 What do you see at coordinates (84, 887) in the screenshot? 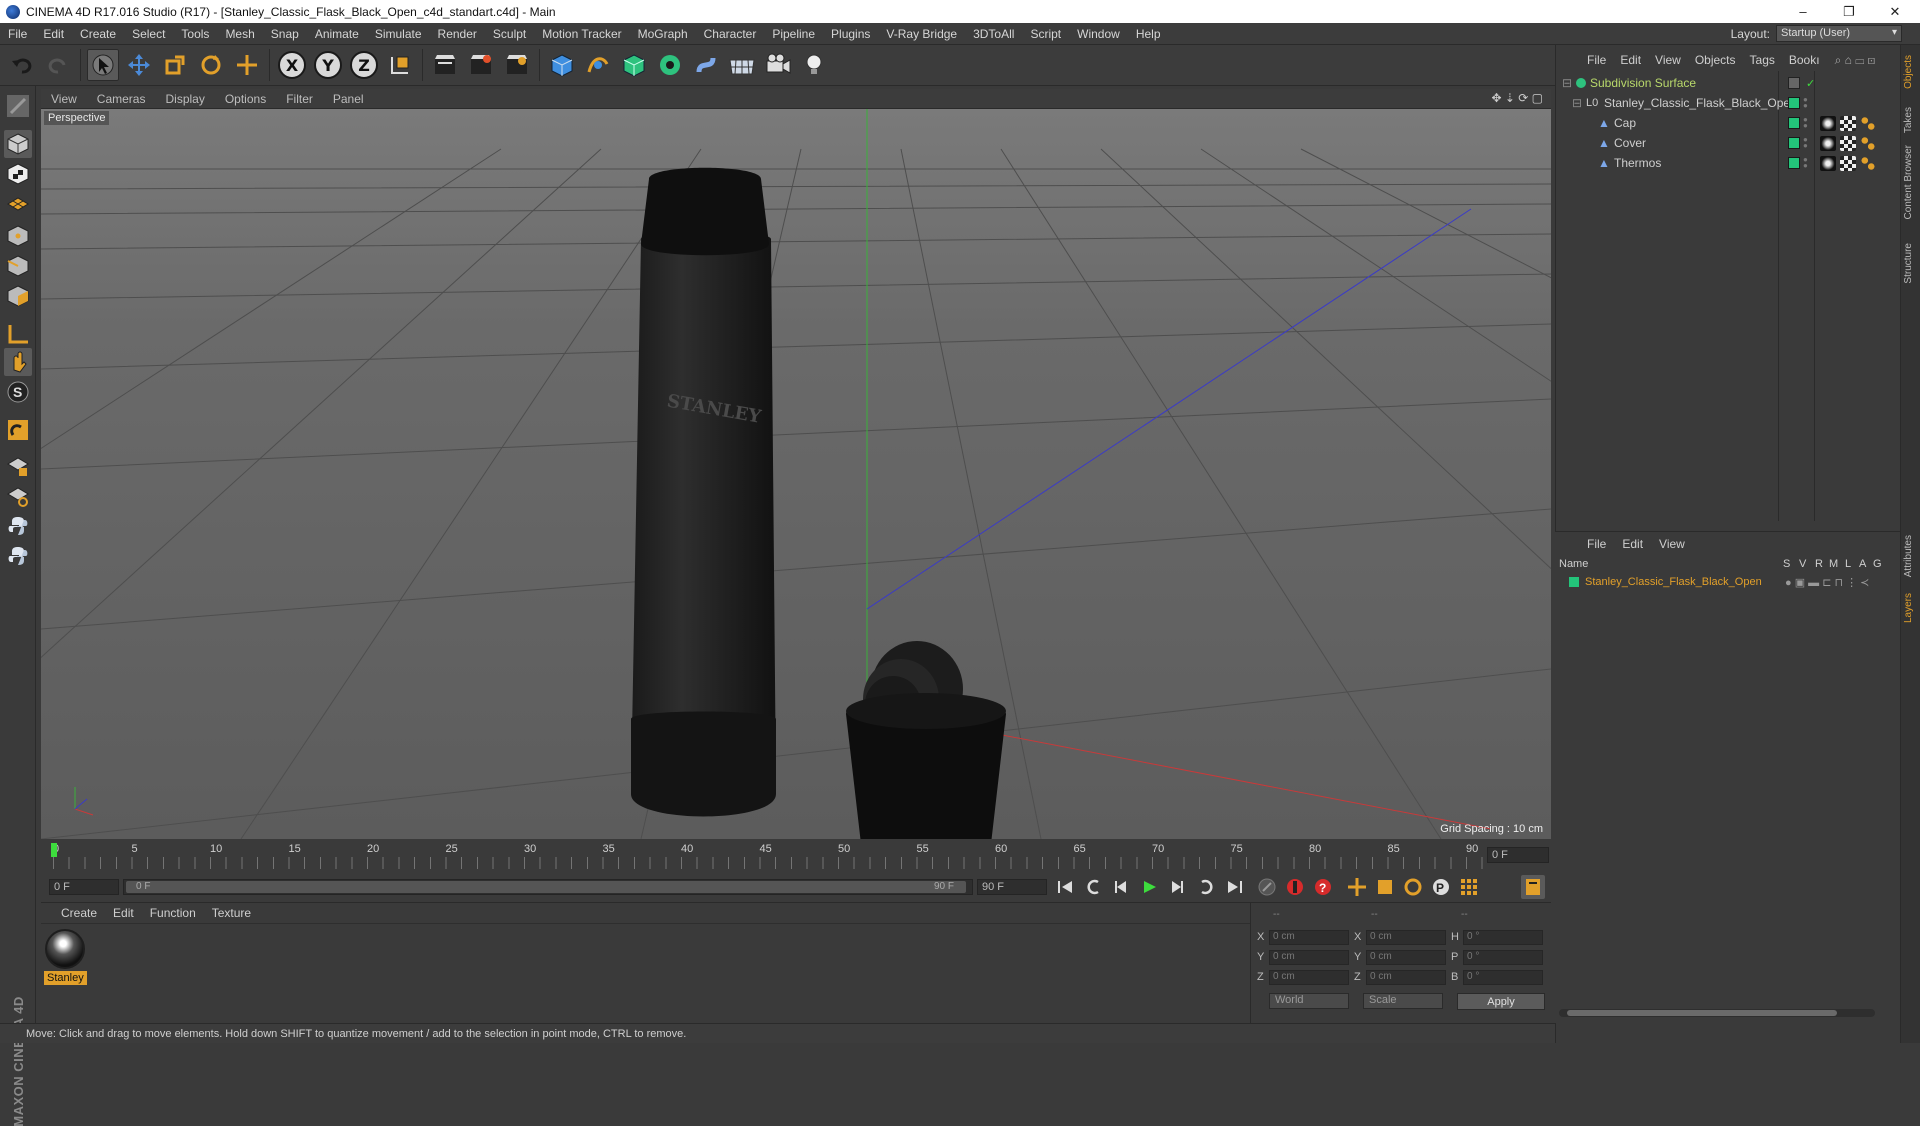
I see `start-frame-field: 0 F` at bounding box center [84, 887].